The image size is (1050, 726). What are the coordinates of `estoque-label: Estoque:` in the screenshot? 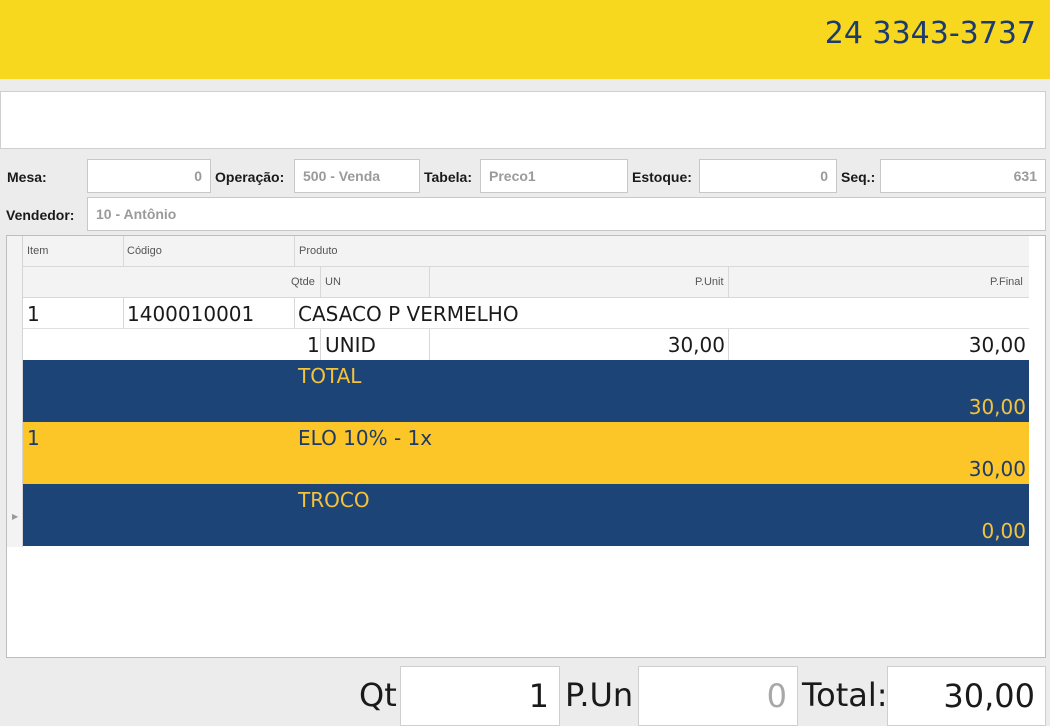 It's located at (662, 177).